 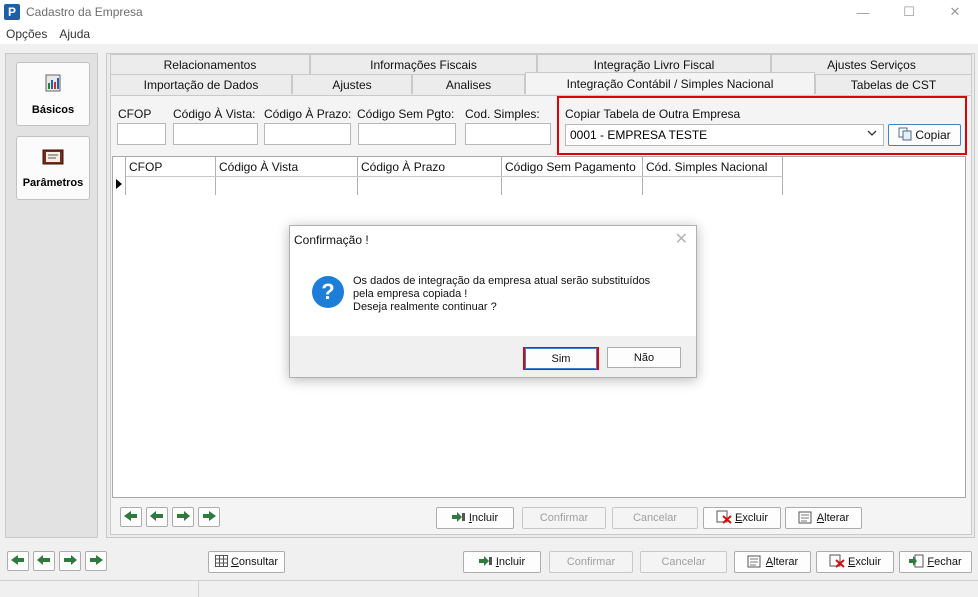 I want to click on minimize-button: —, so click(x=863, y=12).